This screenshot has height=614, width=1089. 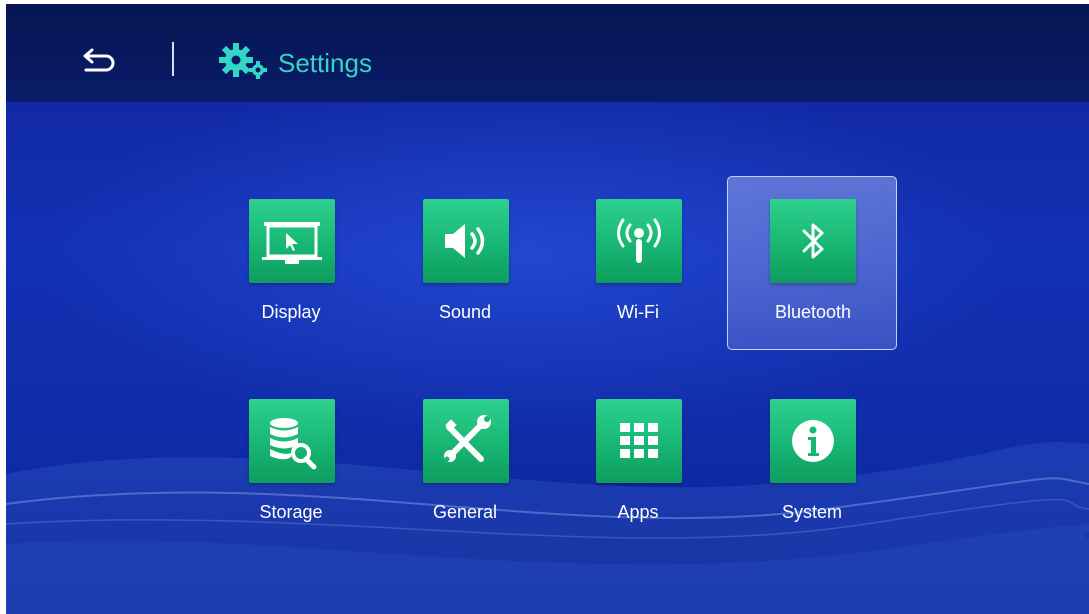 I want to click on tile-bluetooth: Bluetooth, so click(x=812, y=263).